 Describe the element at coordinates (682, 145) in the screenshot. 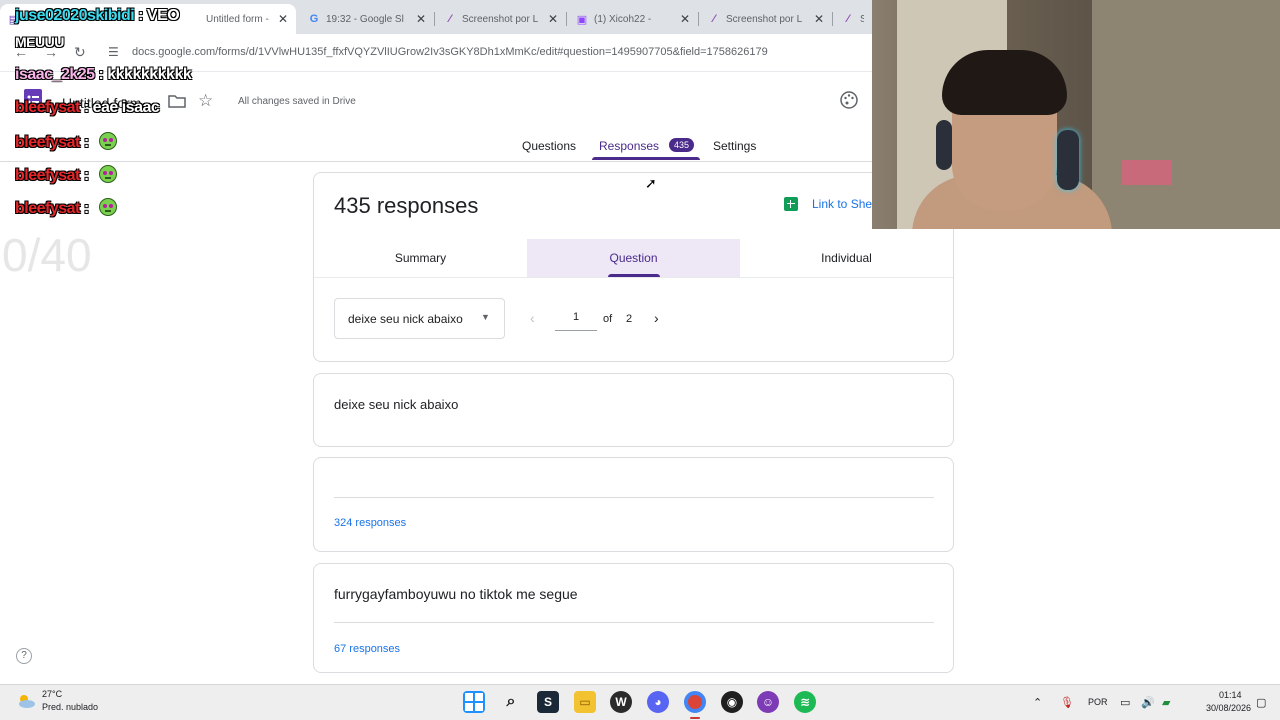

I see `responses-count-badge: 435` at that location.